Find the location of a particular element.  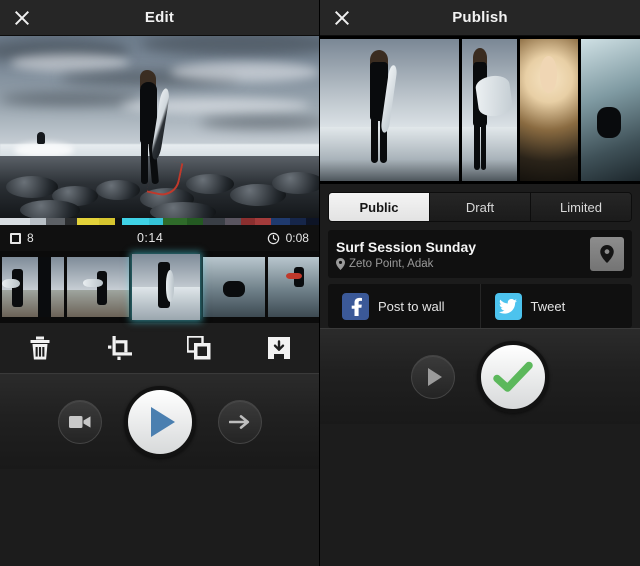

photo-strip is located at coordinates (480, 110).